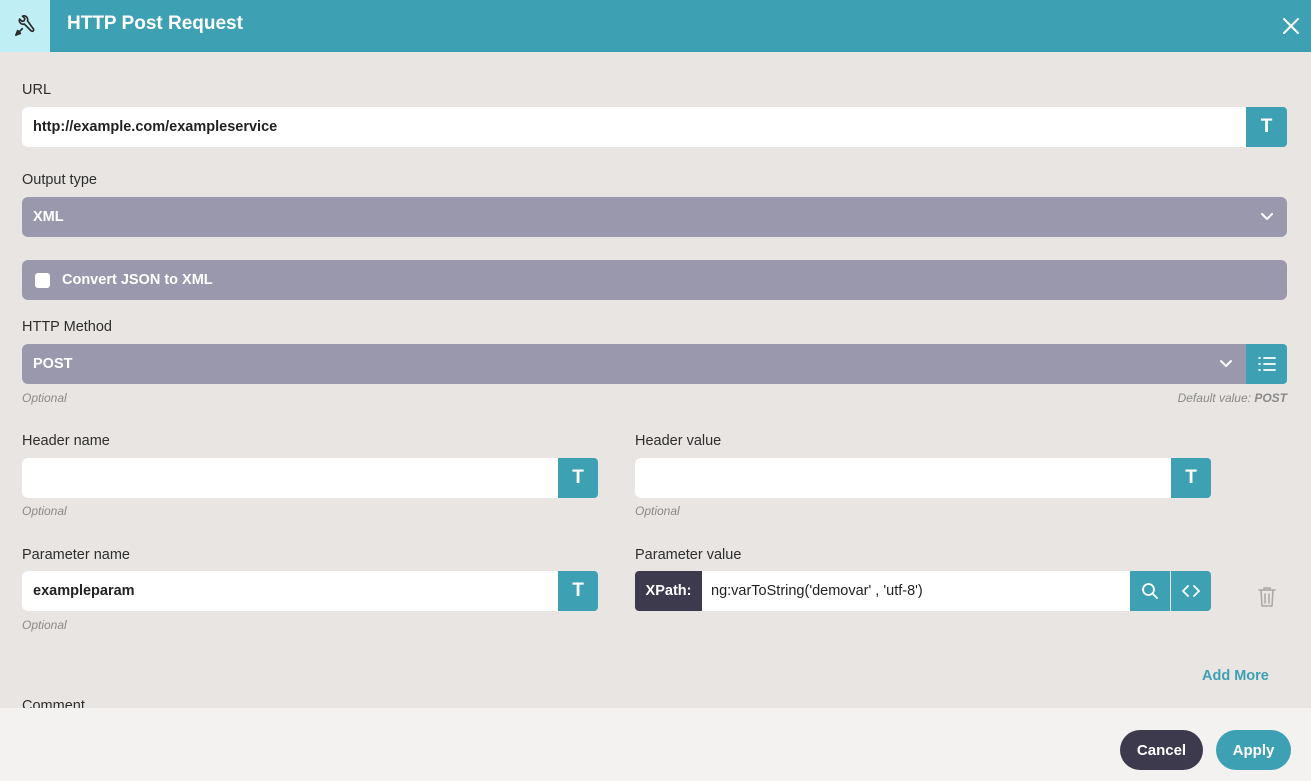 This screenshot has height=781, width=1311. I want to click on url-text-type-button: T, so click(1266, 127).